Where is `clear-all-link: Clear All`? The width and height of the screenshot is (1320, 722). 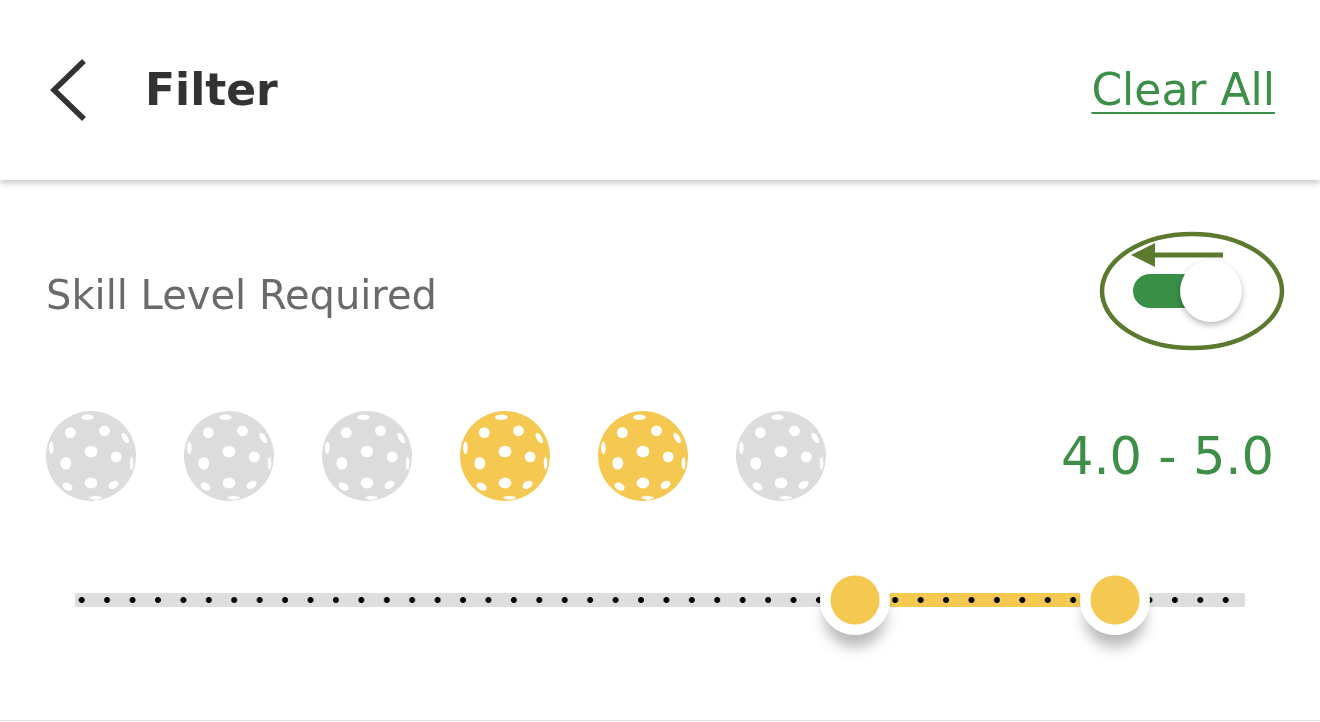 clear-all-link: Clear All is located at coordinates (1183, 90).